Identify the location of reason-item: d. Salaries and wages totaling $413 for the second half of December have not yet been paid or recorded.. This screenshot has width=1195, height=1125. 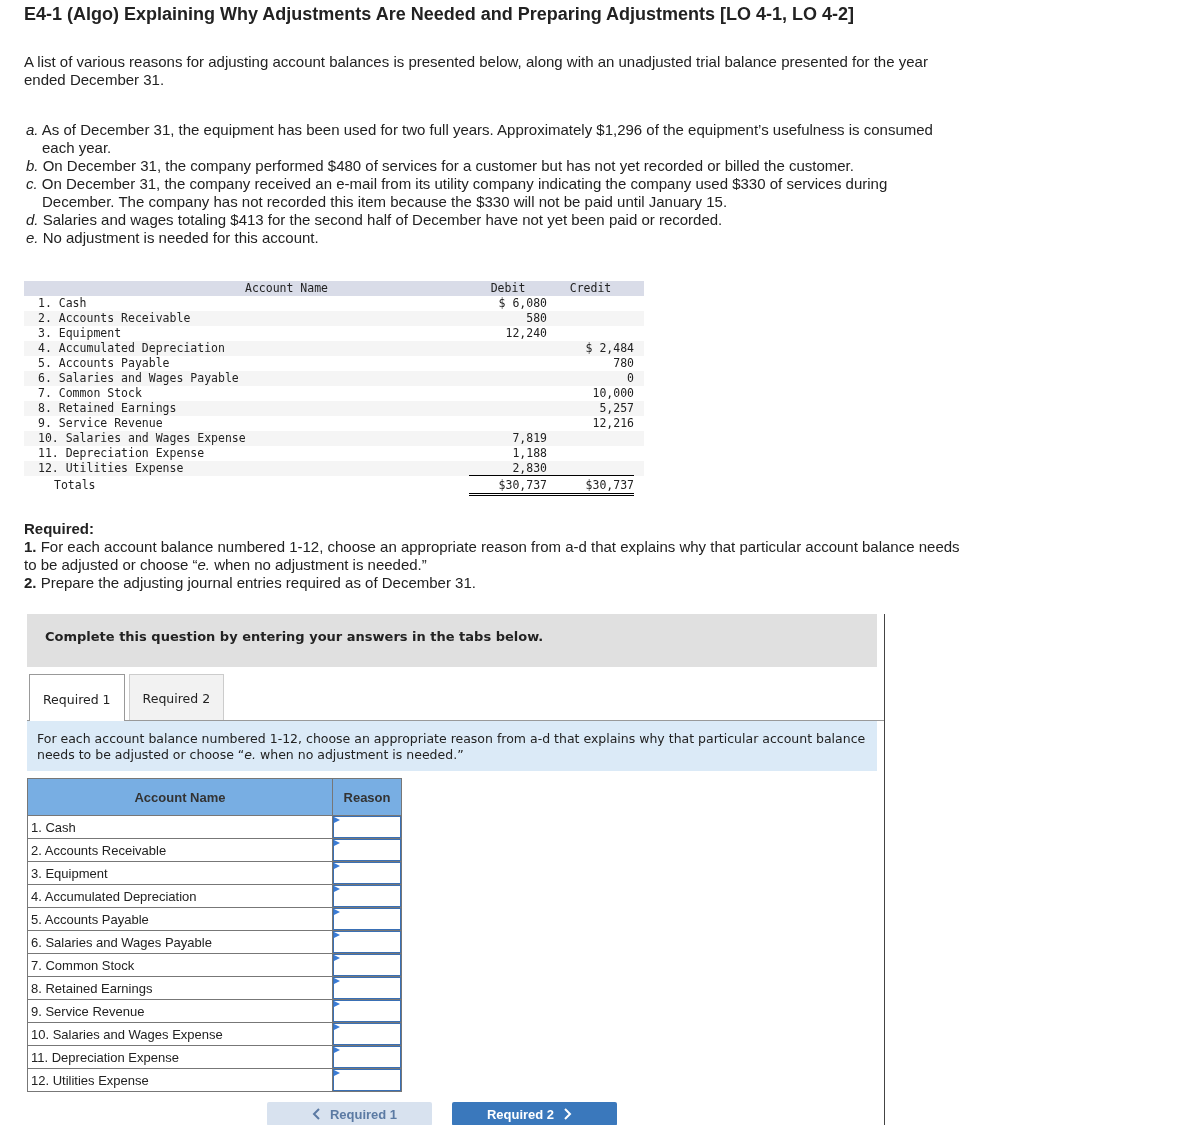
(374, 220).